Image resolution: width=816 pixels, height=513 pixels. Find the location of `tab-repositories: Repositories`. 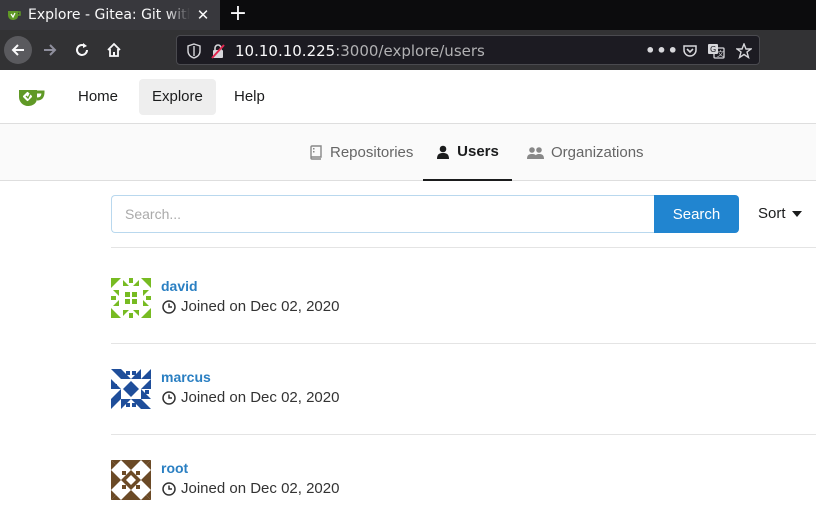

tab-repositories: Repositories is located at coordinates (361, 152).